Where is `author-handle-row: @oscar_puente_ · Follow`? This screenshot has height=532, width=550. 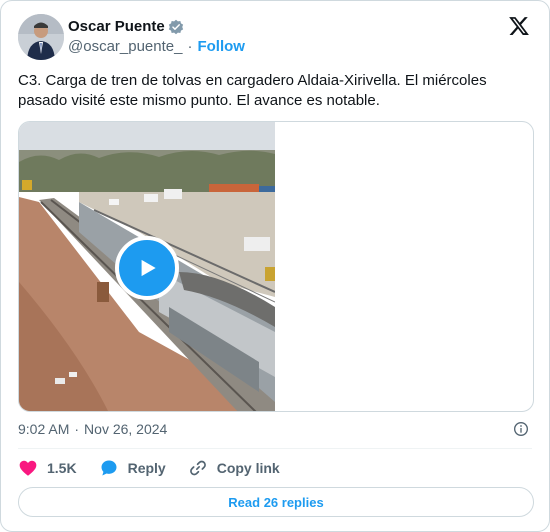 author-handle-row: @oscar_puente_ · Follow is located at coordinates (156, 46).